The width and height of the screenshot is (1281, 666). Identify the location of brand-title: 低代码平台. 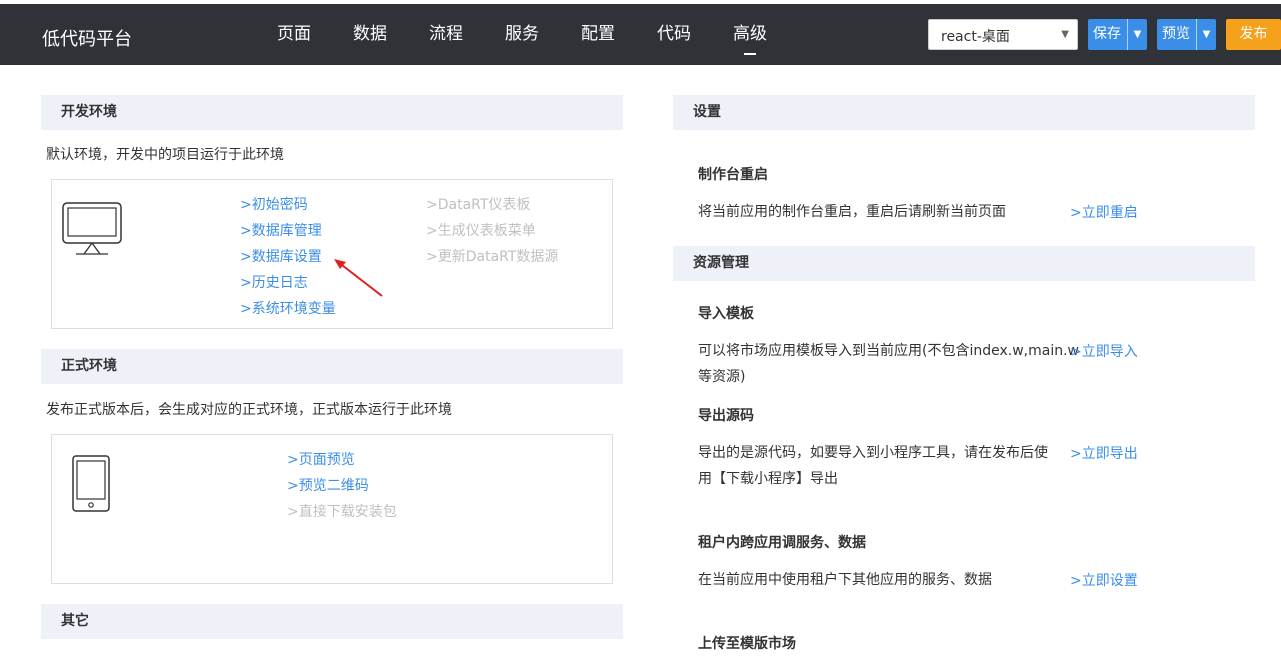
(87, 39).